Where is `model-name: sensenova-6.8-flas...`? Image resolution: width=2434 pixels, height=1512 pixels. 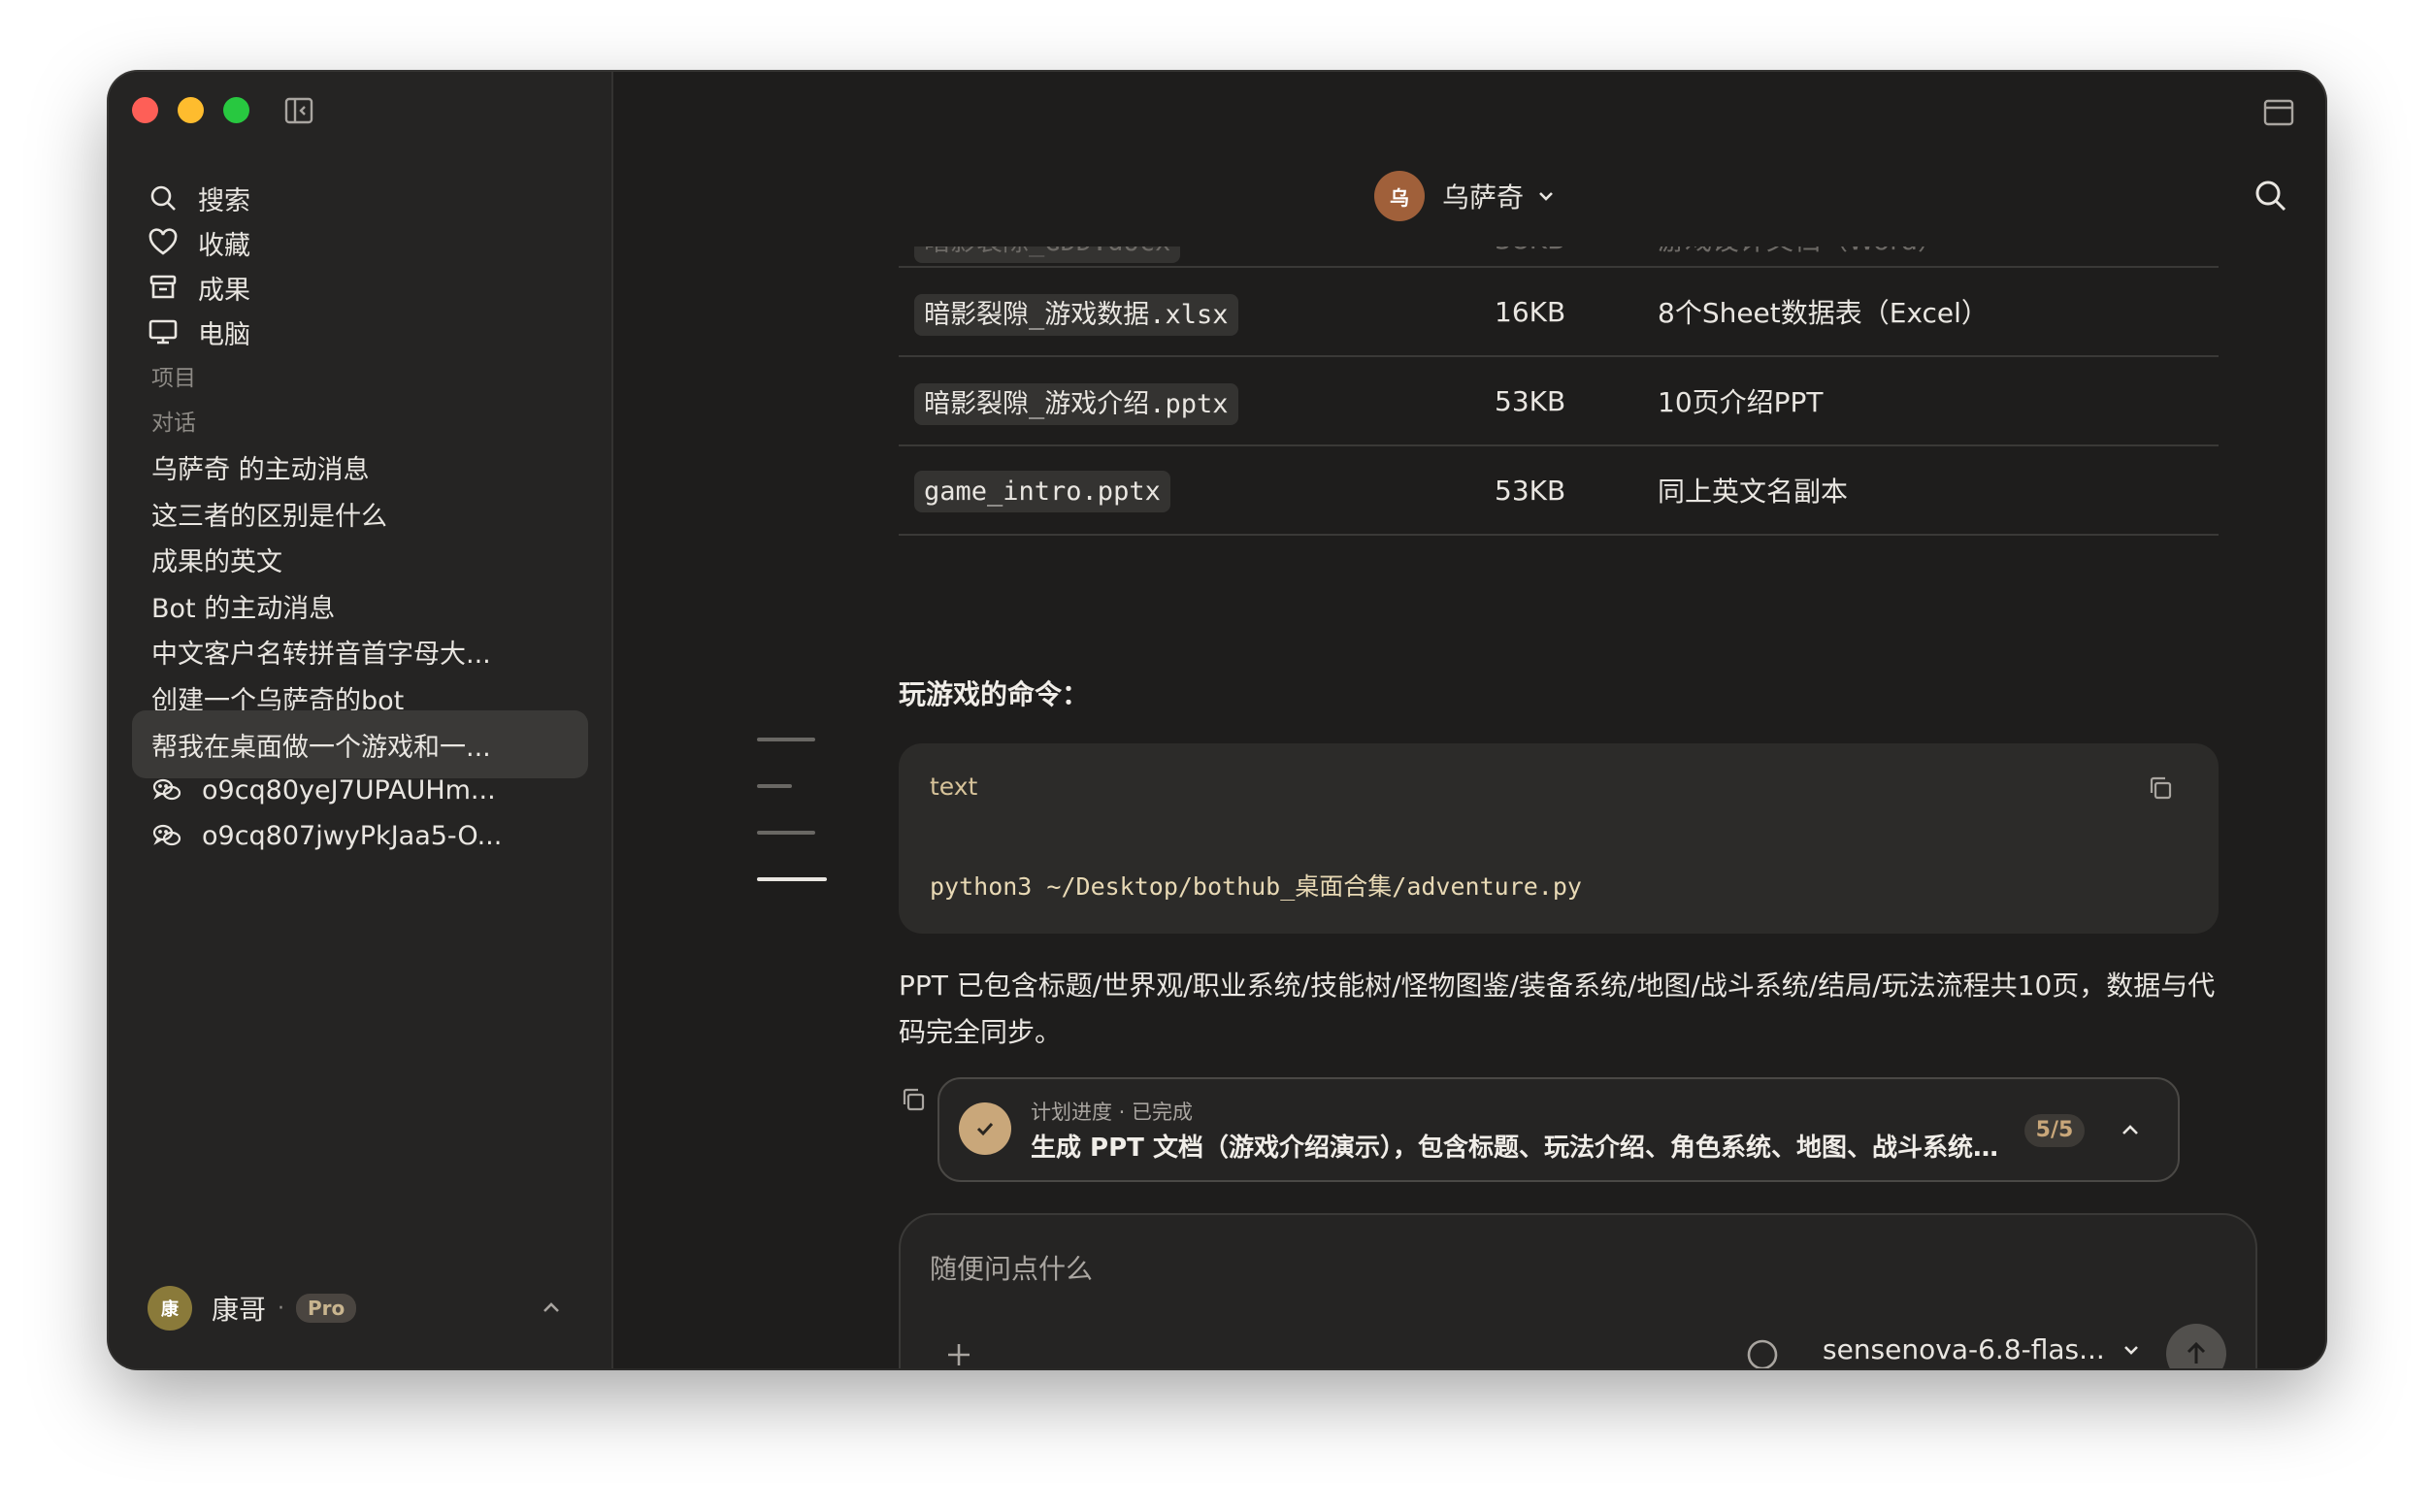 model-name: sensenova-6.8-flas... is located at coordinates (1964, 1349).